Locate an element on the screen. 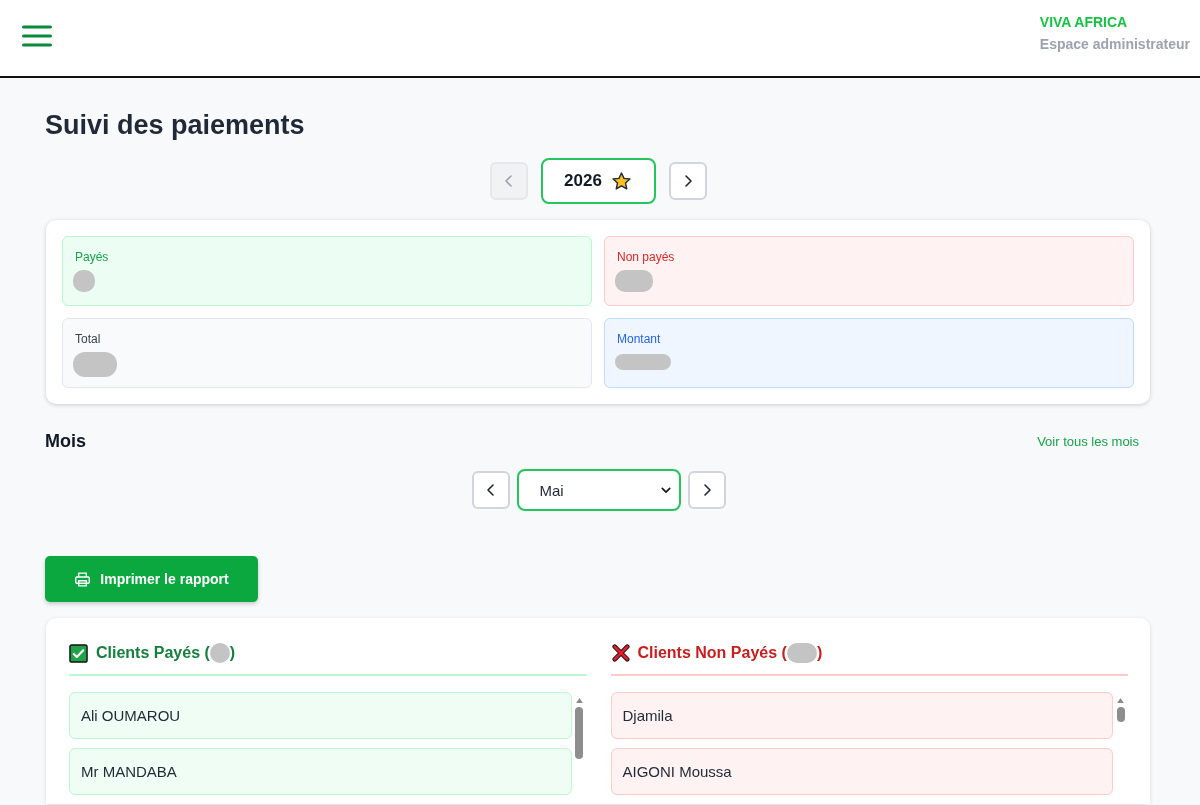  stat-label: Payés is located at coordinates (92, 257).